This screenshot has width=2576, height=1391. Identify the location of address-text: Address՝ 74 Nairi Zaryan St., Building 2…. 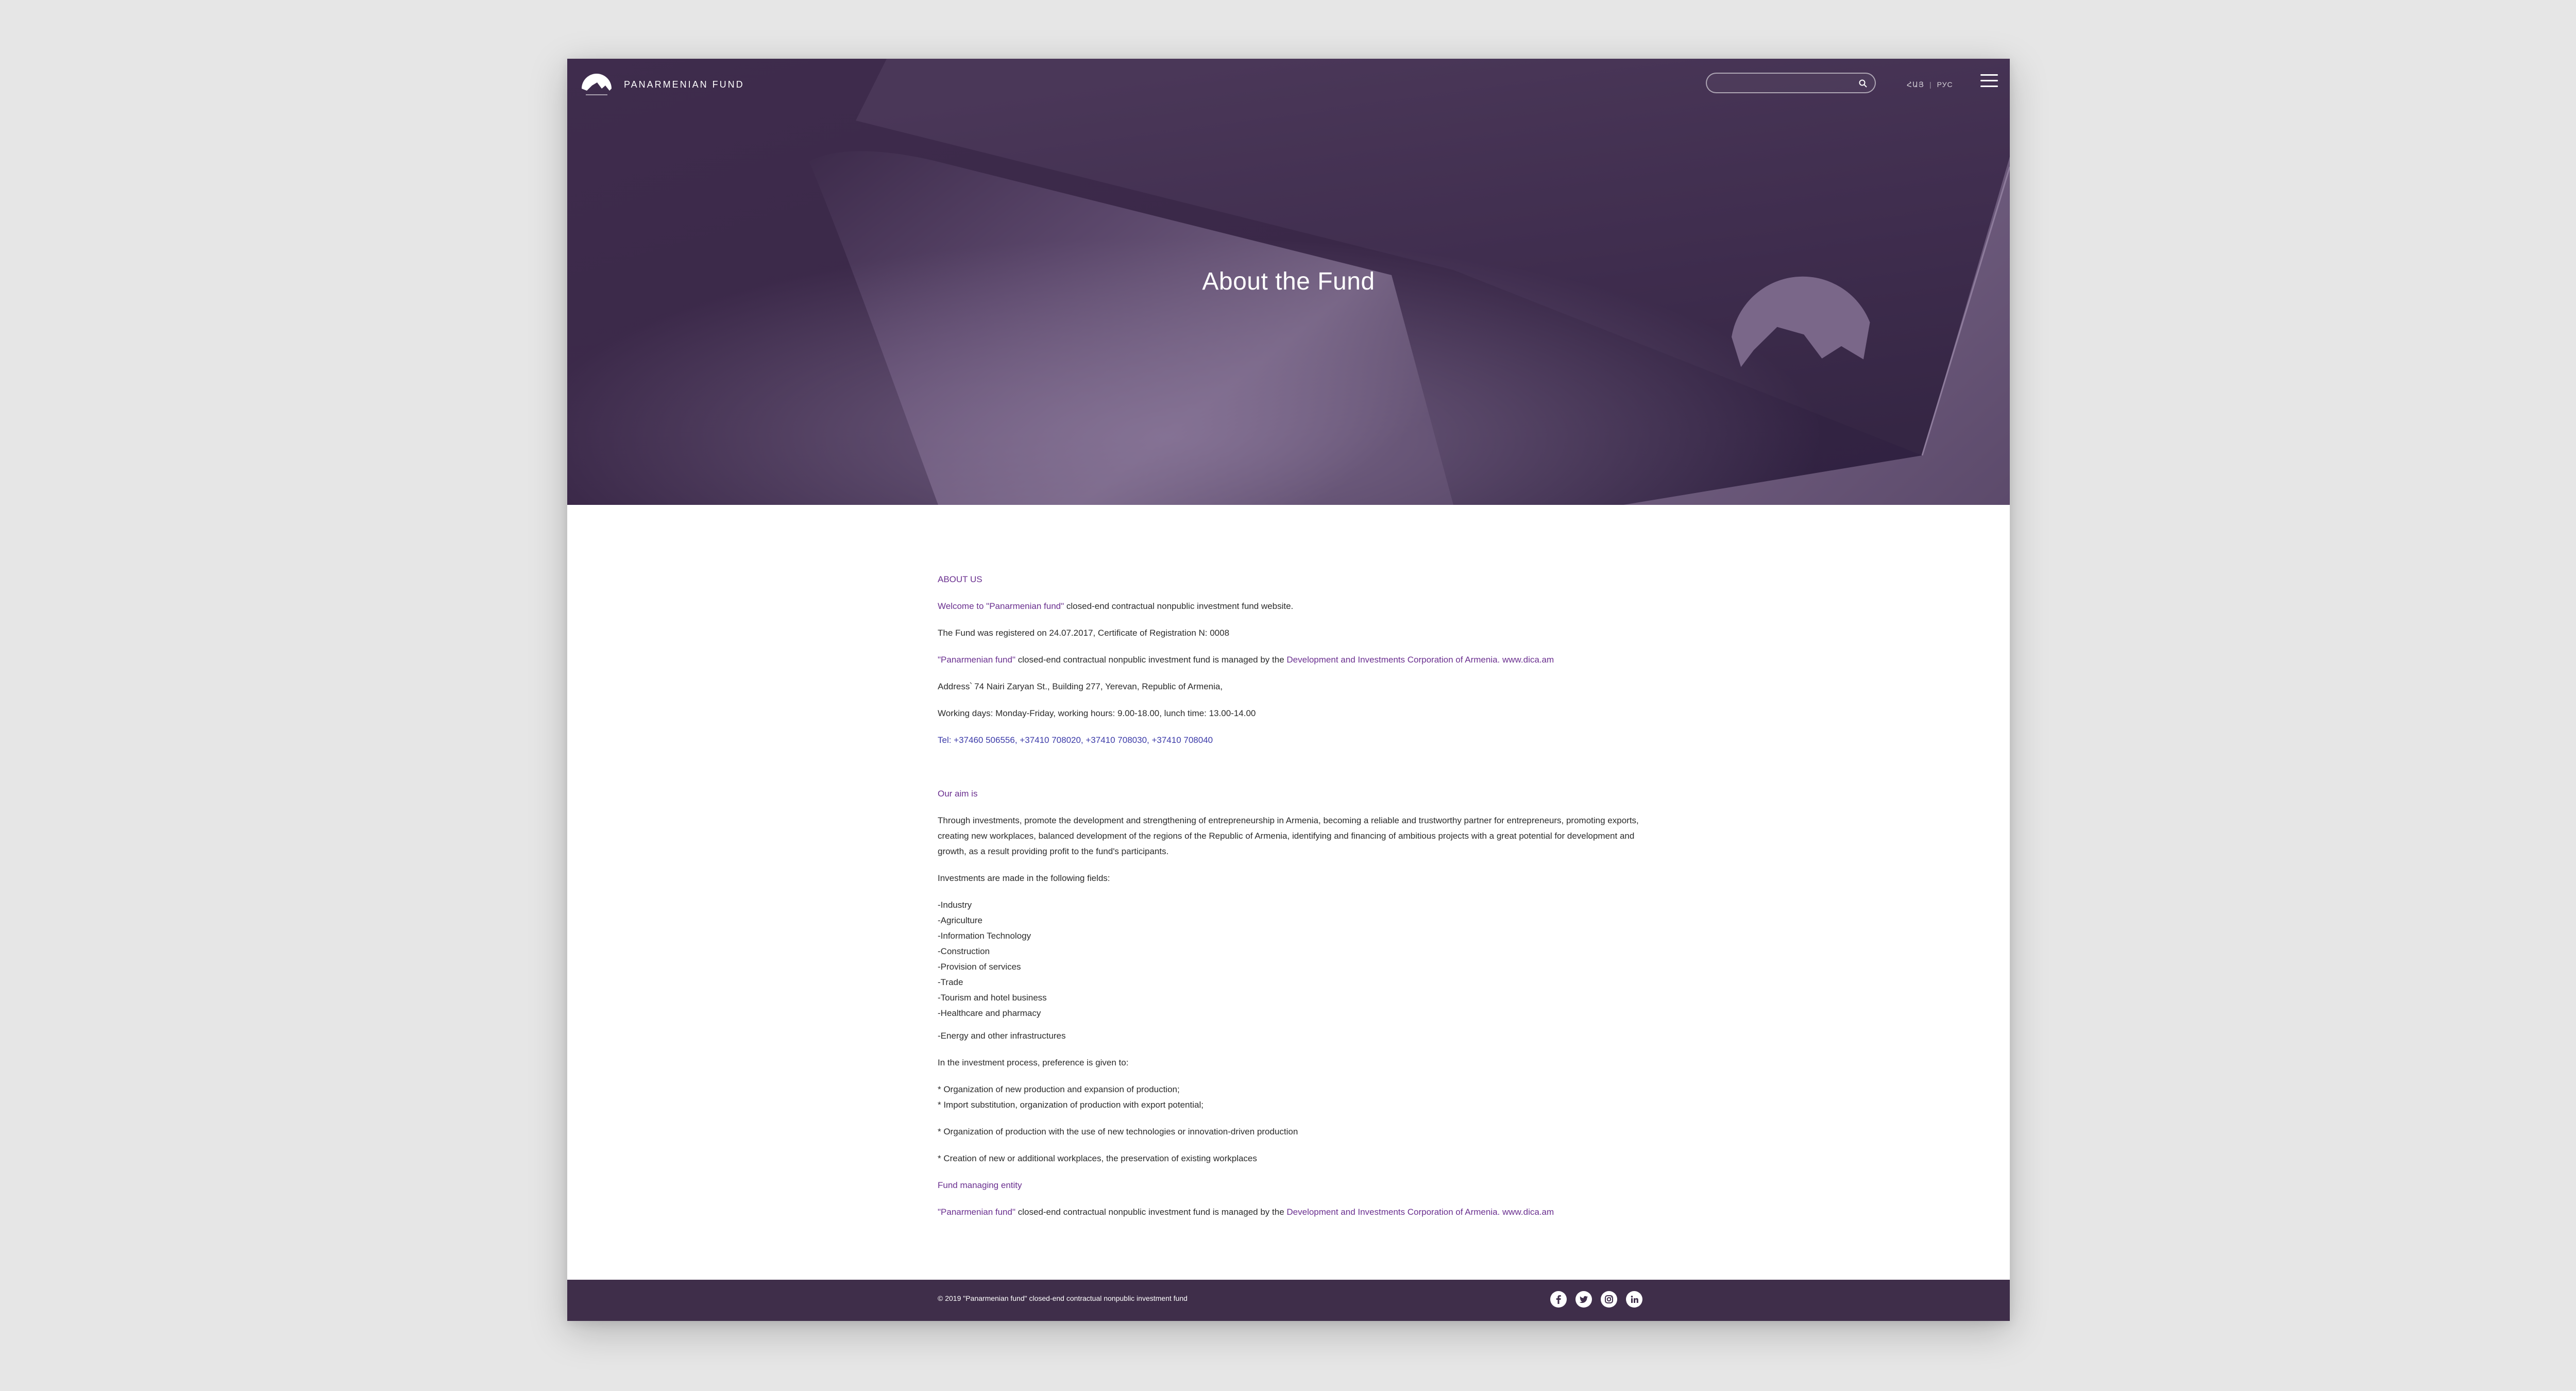
(1081, 686).